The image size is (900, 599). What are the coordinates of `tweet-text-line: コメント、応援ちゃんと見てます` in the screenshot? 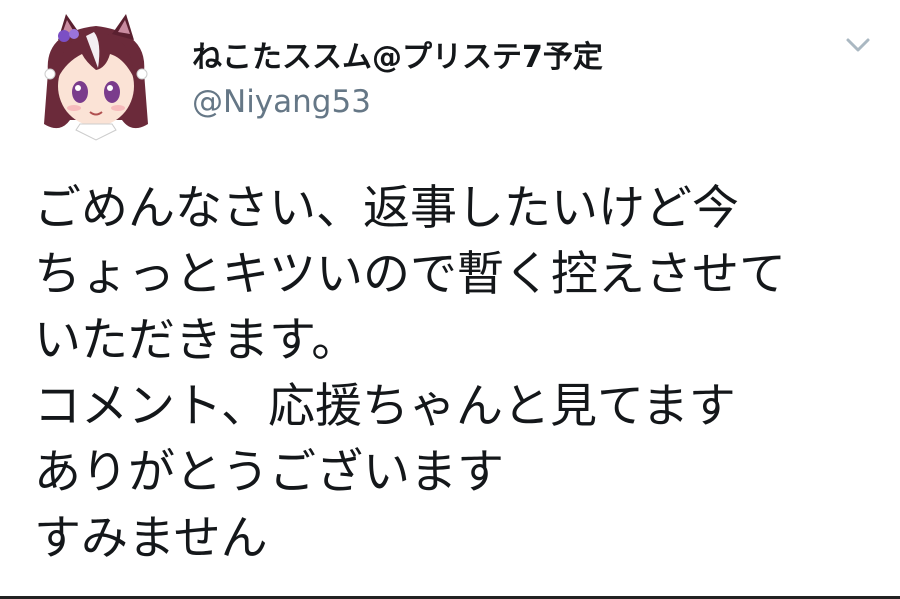 It's located at (385, 406).